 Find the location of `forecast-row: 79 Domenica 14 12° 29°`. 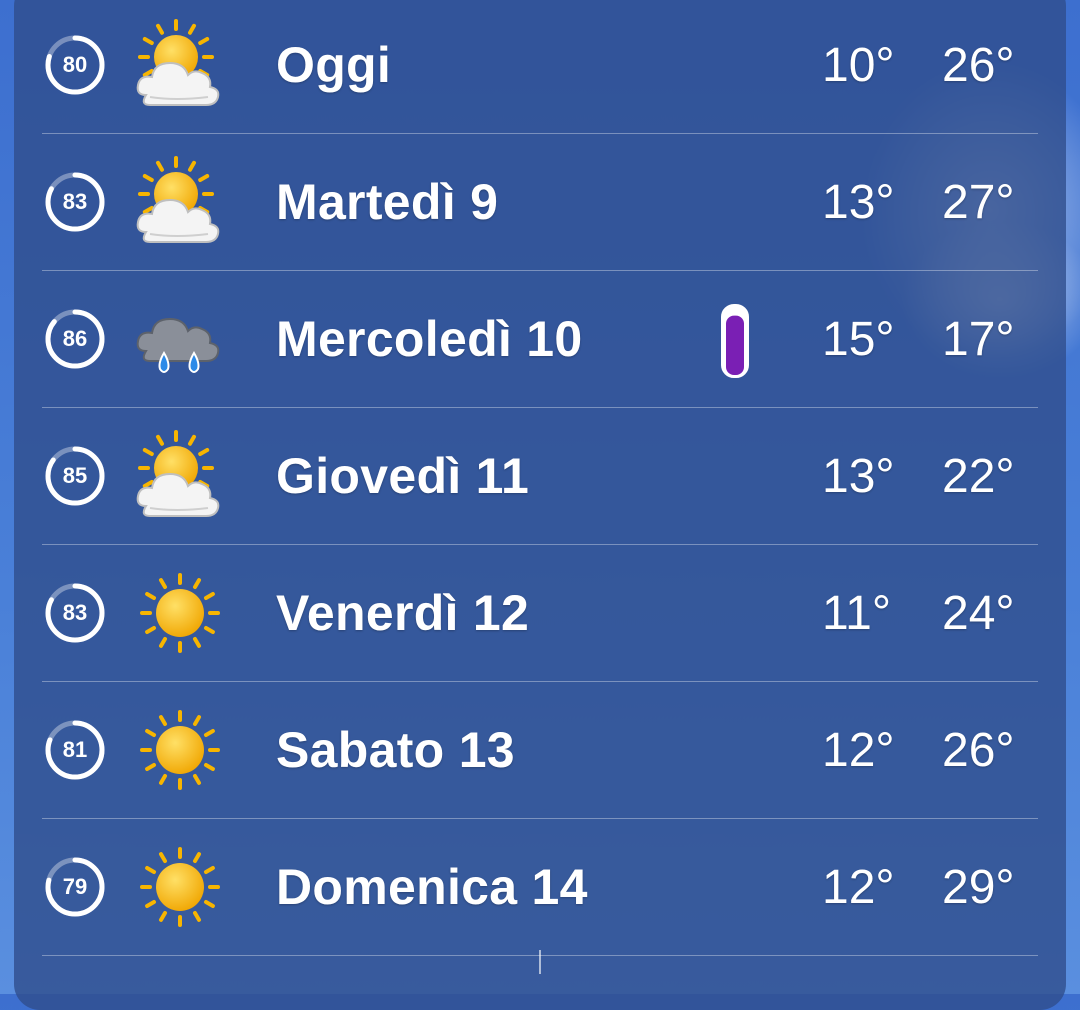

forecast-row: 79 Domenica 14 12° 29° is located at coordinates (540, 887).